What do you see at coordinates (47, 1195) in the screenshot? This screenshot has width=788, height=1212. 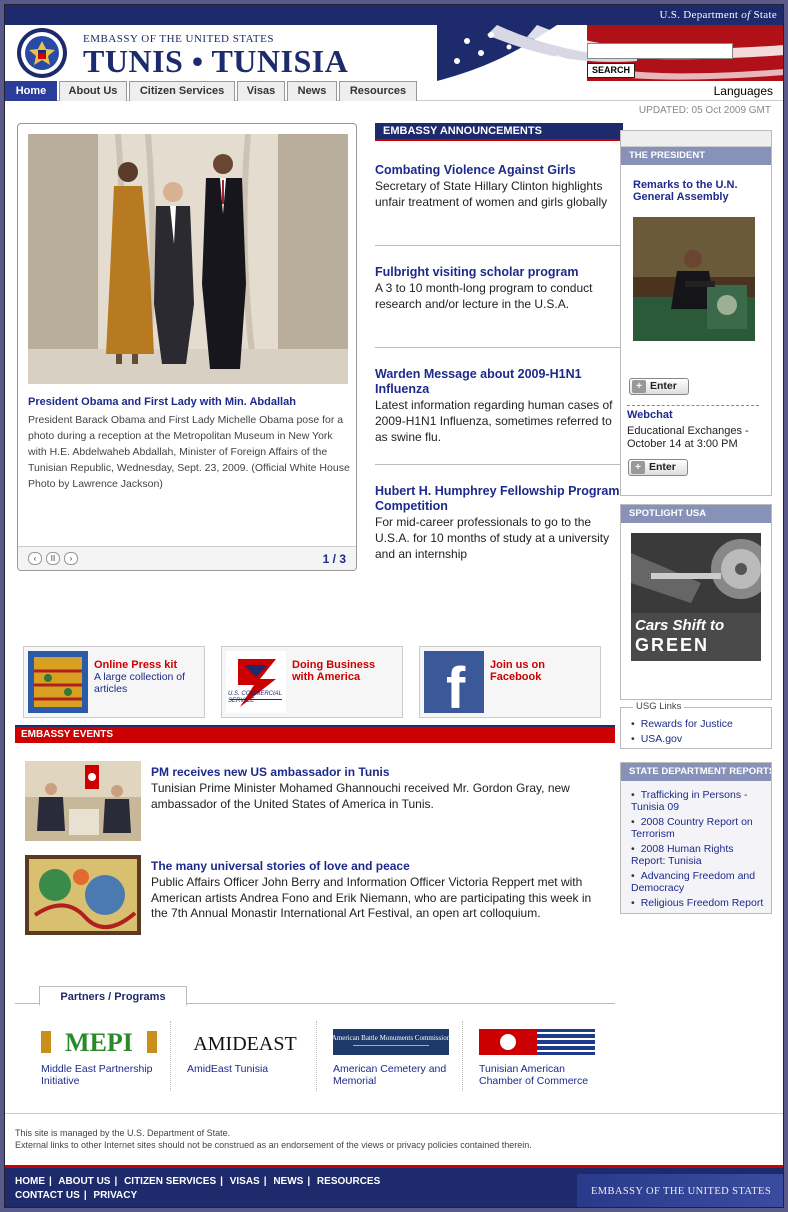 I see `footer-link-contact-us: CONTACT US` at bounding box center [47, 1195].